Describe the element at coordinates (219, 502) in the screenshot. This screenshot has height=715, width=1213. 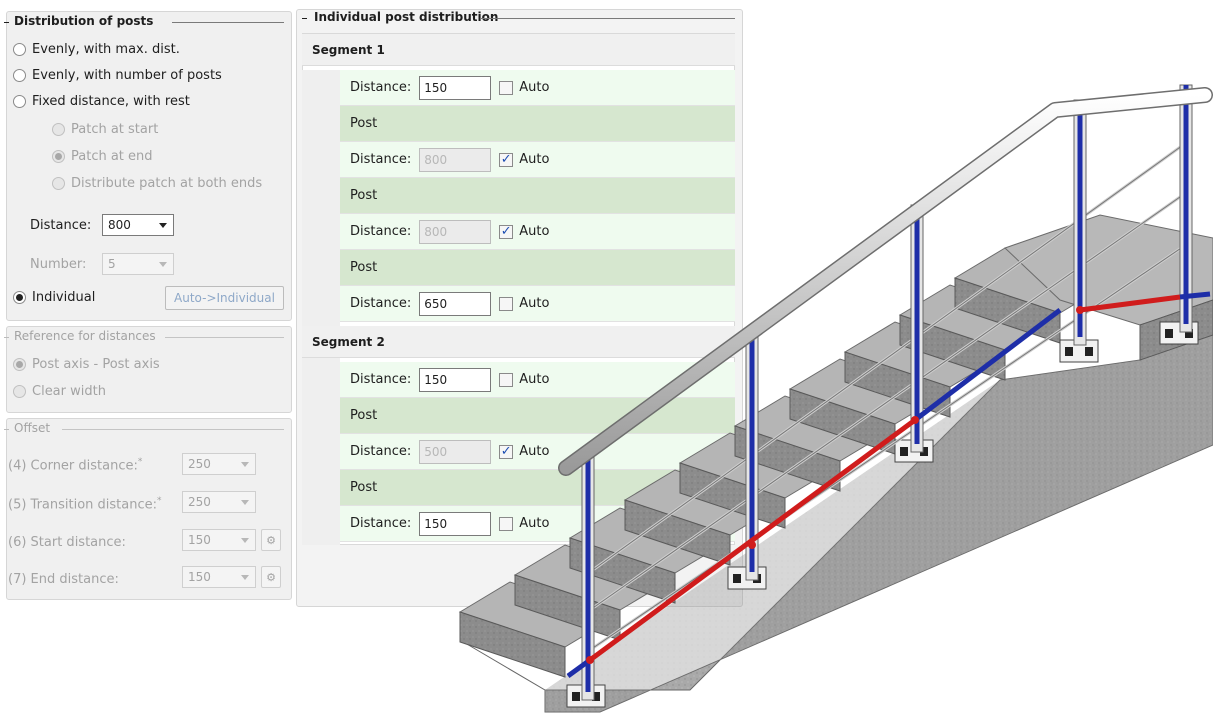
I see `transition-distance-combo: 250` at that location.